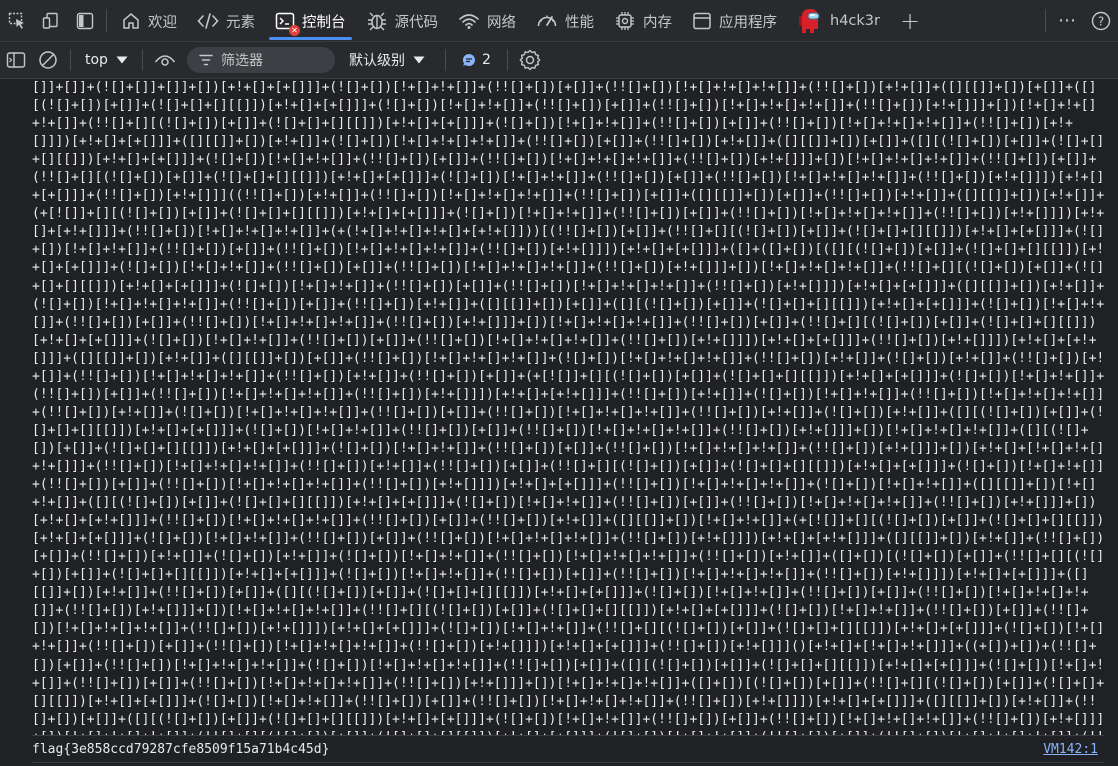  I want to click on flag-output: flag{3e858ccd79287cfe8509f15a71b4c45d}, so click(181, 749).